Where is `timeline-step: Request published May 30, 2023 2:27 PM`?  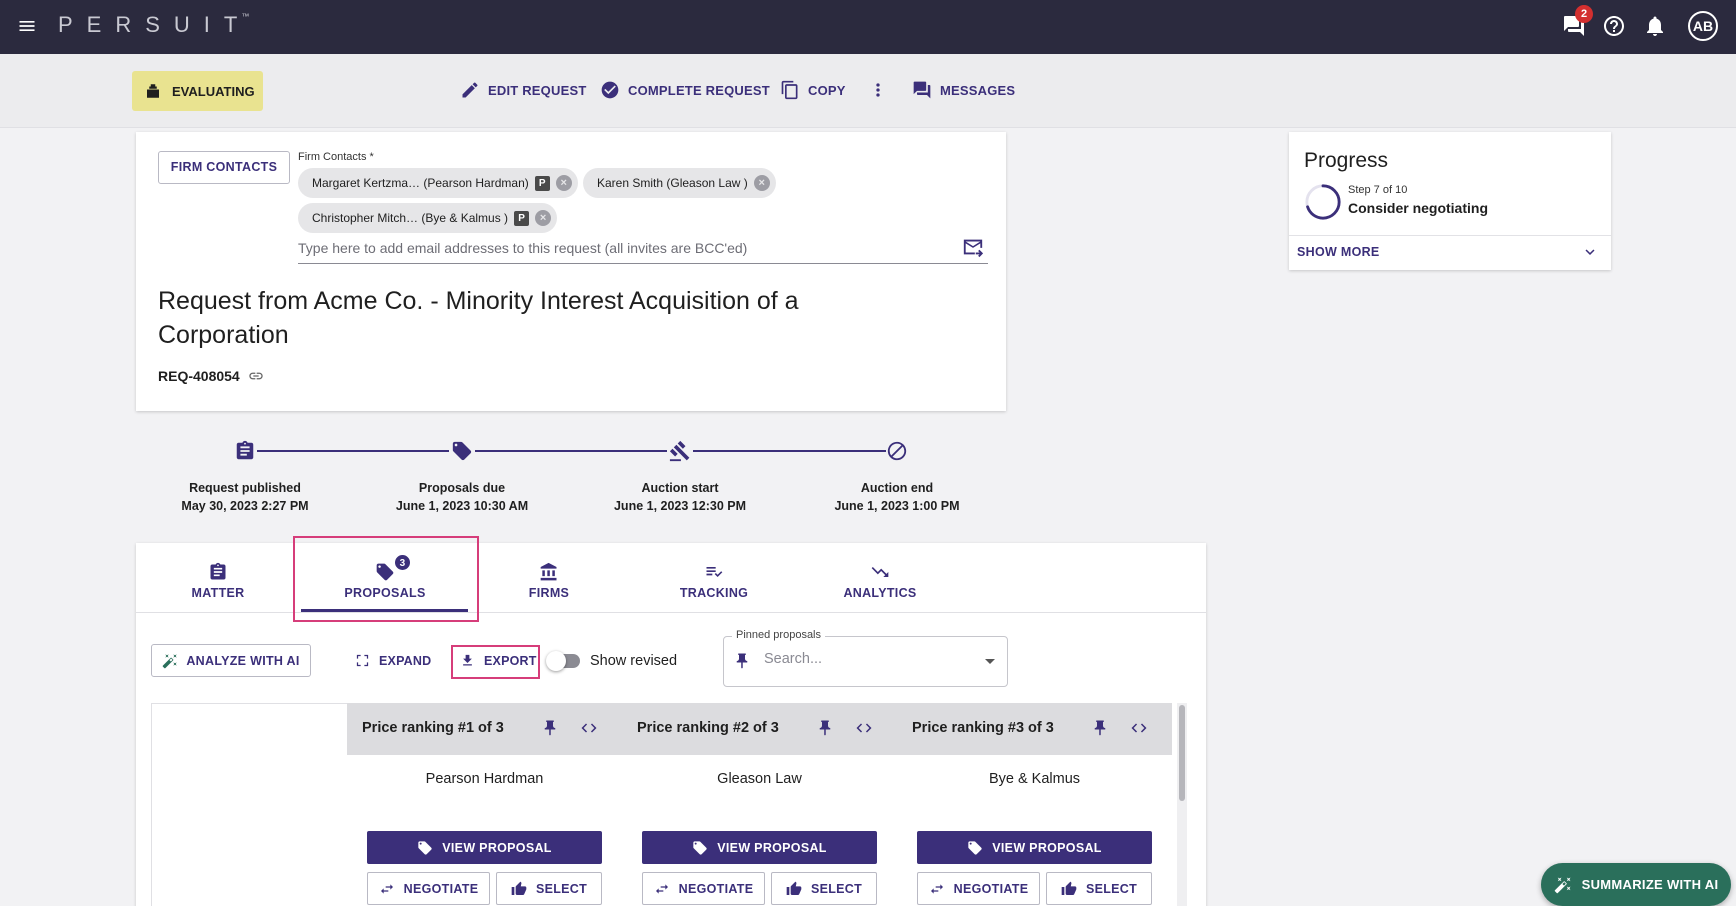 timeline-step: Request published May 30, 2023 2:27 PM is located at coordinates (245, 497).